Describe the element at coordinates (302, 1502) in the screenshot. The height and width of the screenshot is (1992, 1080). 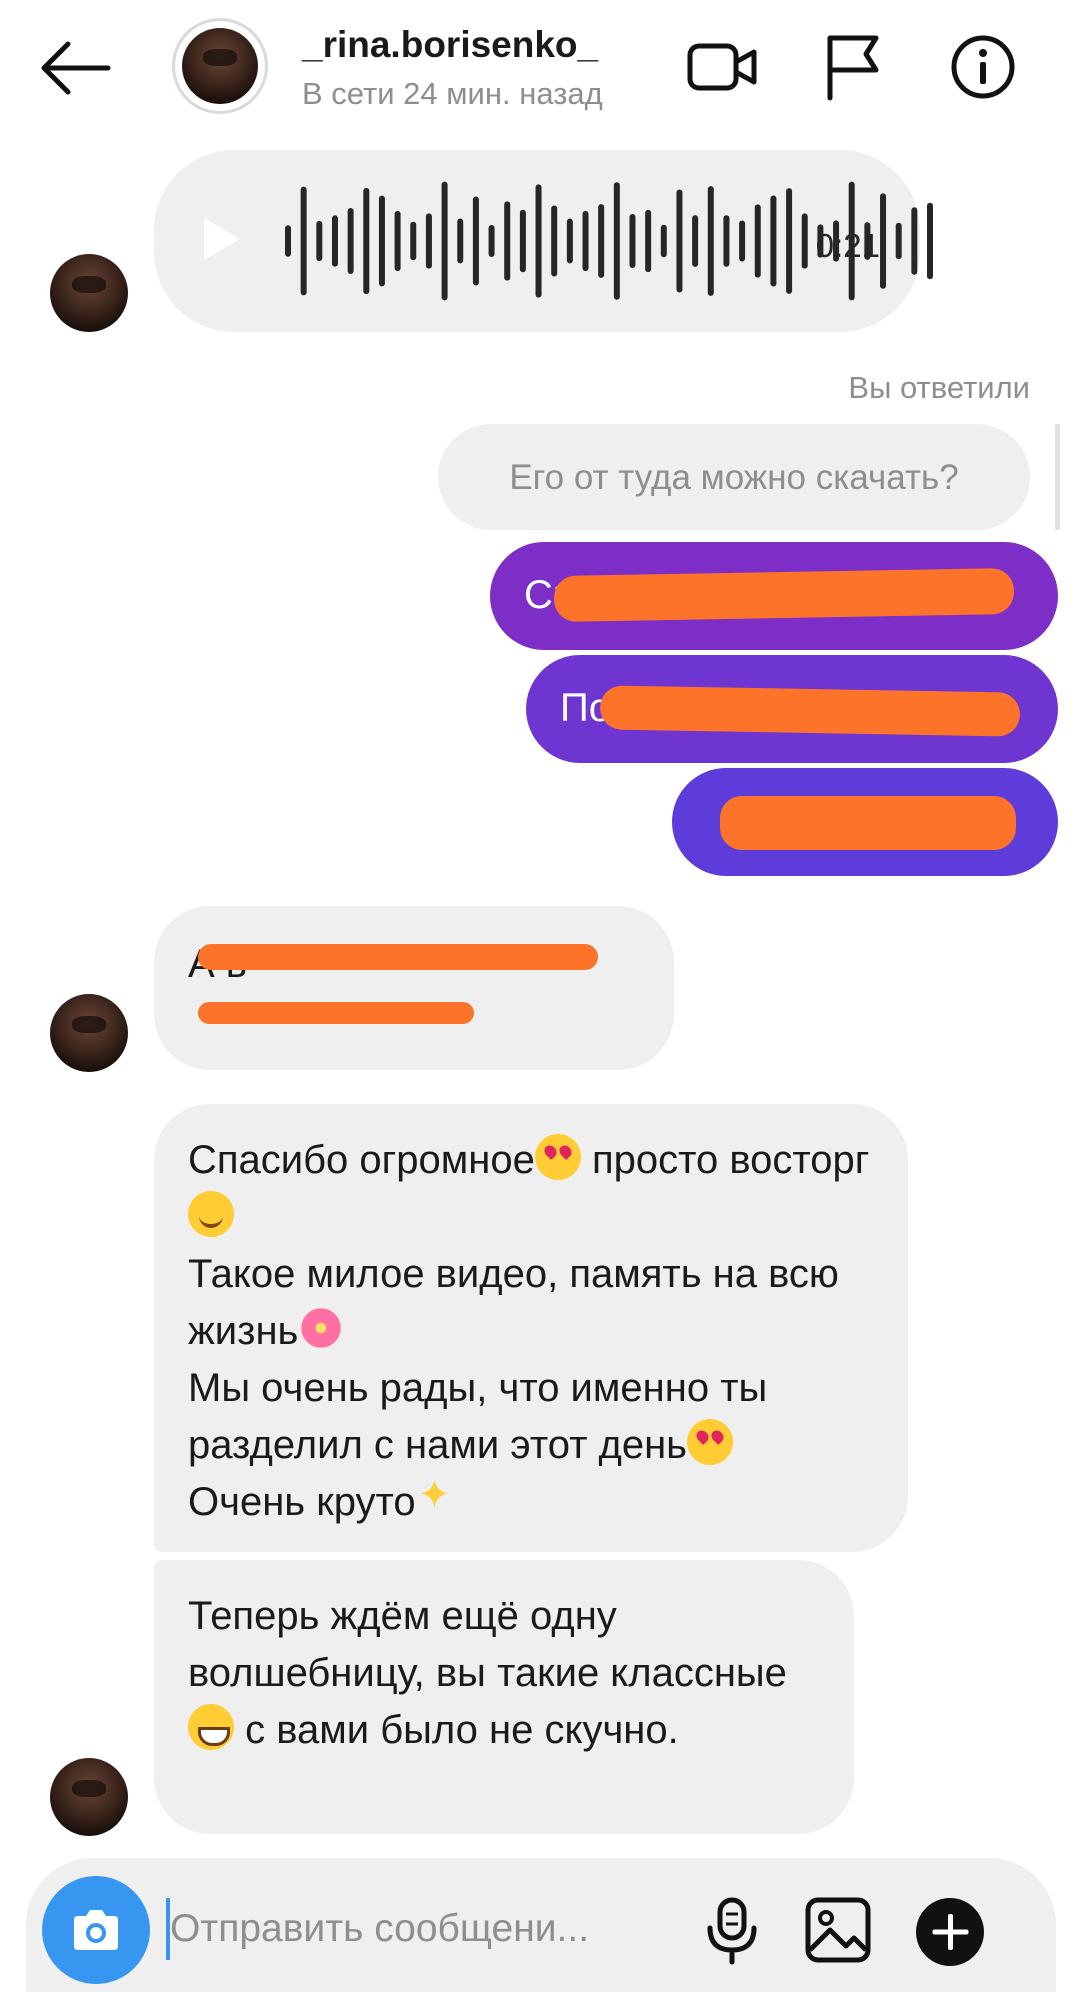
I see `message-text: Очень круто` at that location.